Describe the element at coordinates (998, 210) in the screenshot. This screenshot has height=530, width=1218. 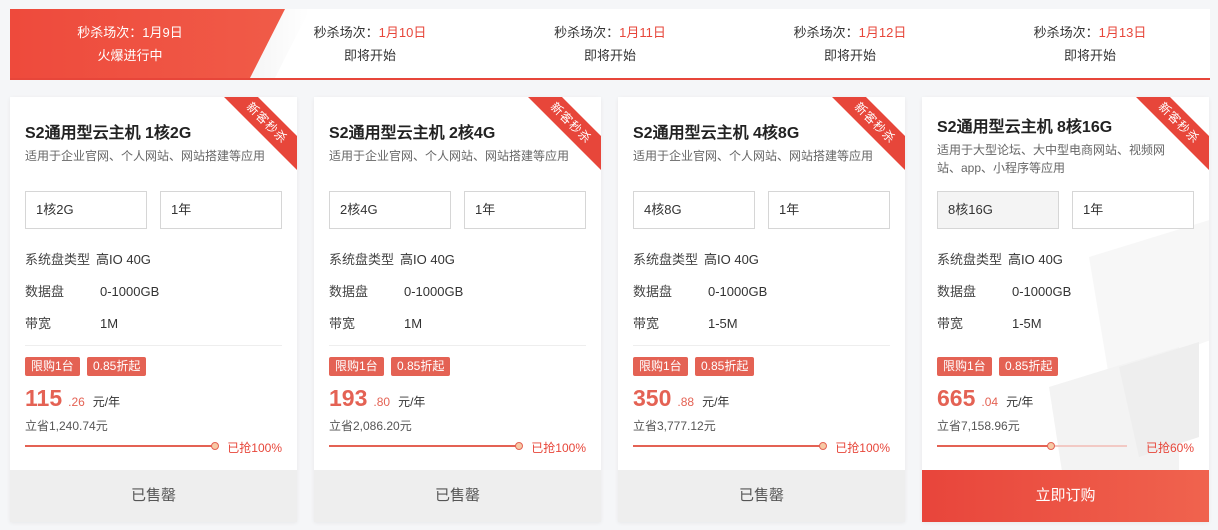
I see `config-select: 8核16G` at that location.